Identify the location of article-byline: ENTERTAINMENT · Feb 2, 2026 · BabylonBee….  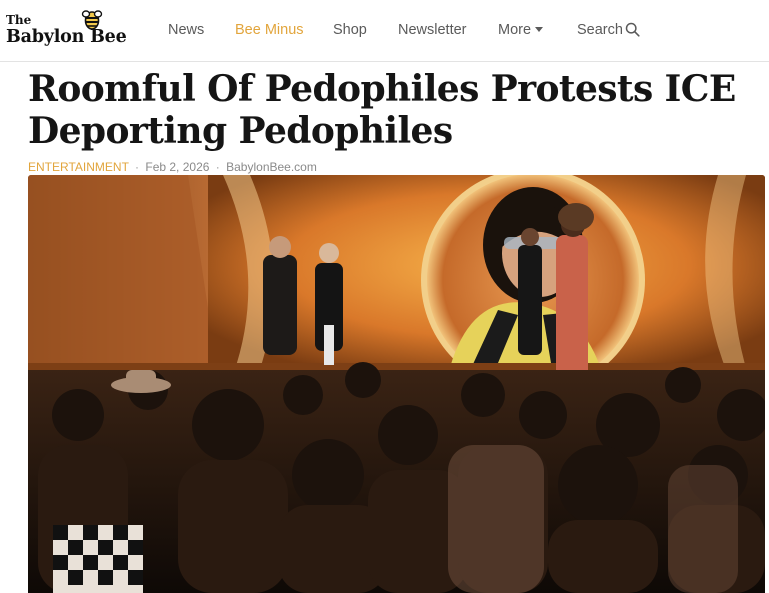
(172, 167).